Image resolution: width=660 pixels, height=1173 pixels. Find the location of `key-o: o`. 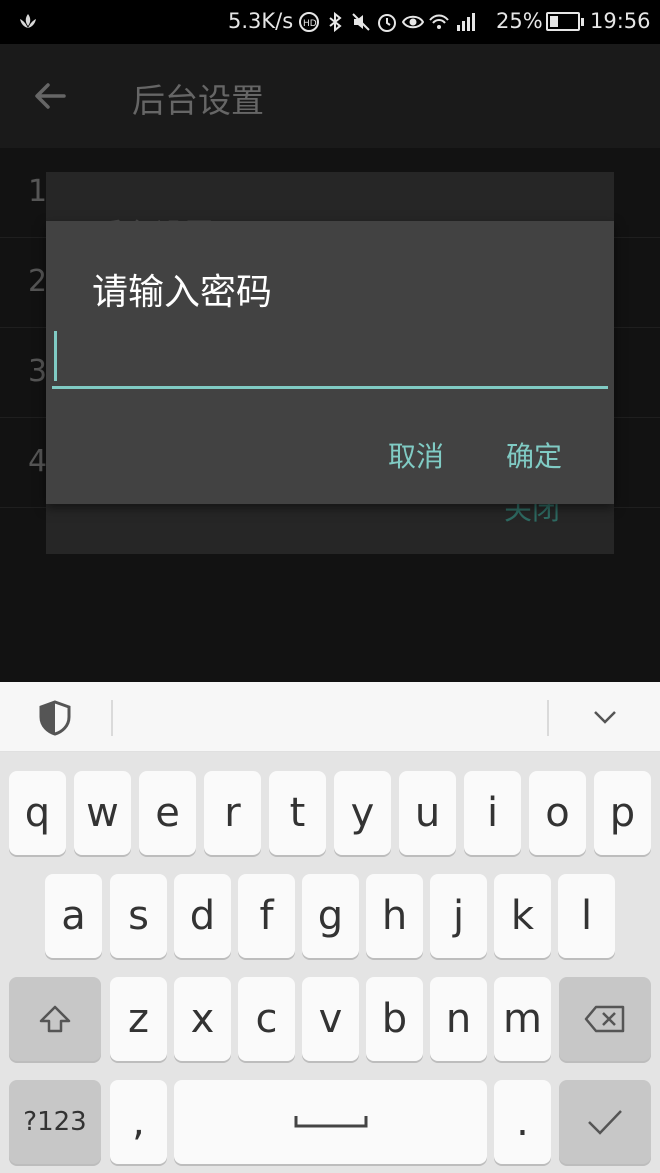

key-o: o is located at coordinates (557, 813).